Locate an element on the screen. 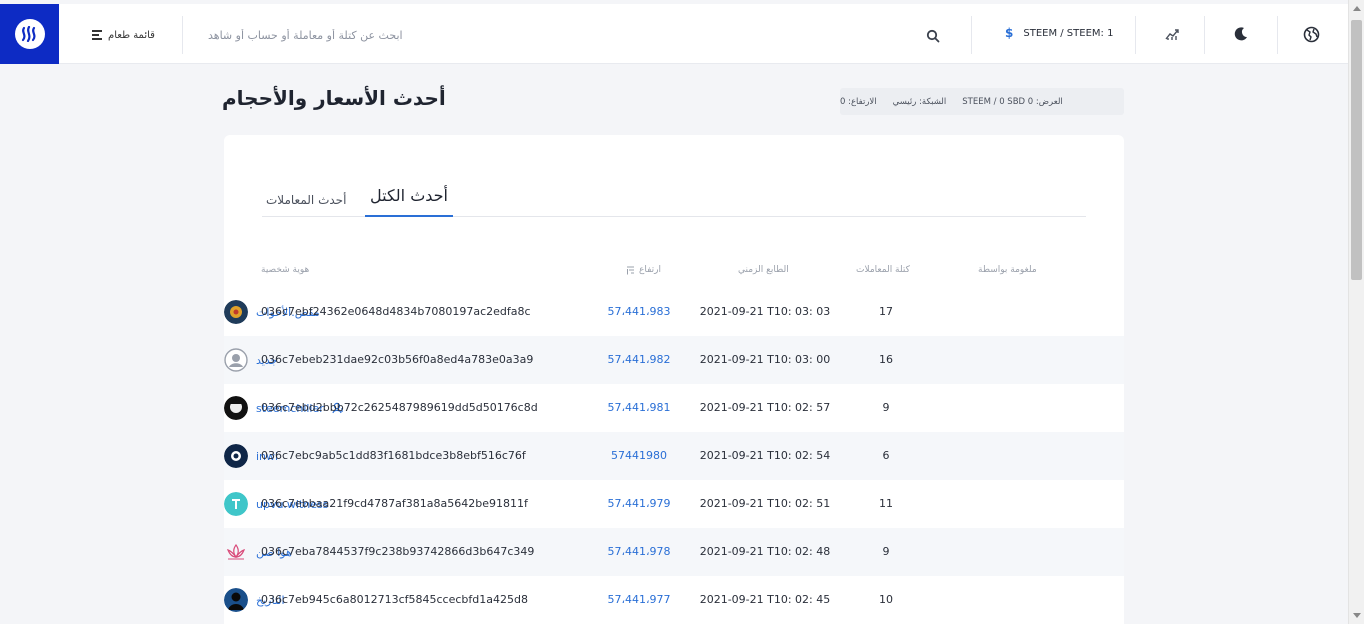 The image size is (1364, 624). block-height-link: 57441980 is located at coordinates (639, 456).